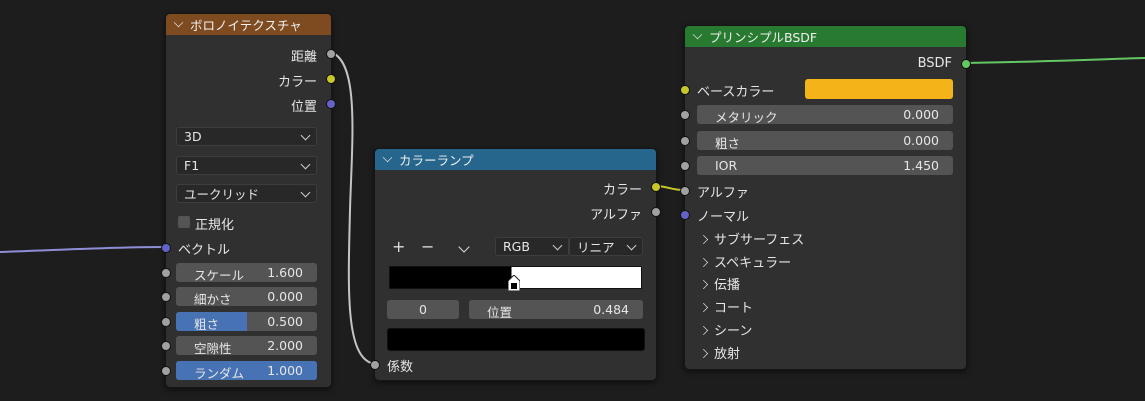  I want to click on interpolation-dropdown: リニア, so click(606, 246).